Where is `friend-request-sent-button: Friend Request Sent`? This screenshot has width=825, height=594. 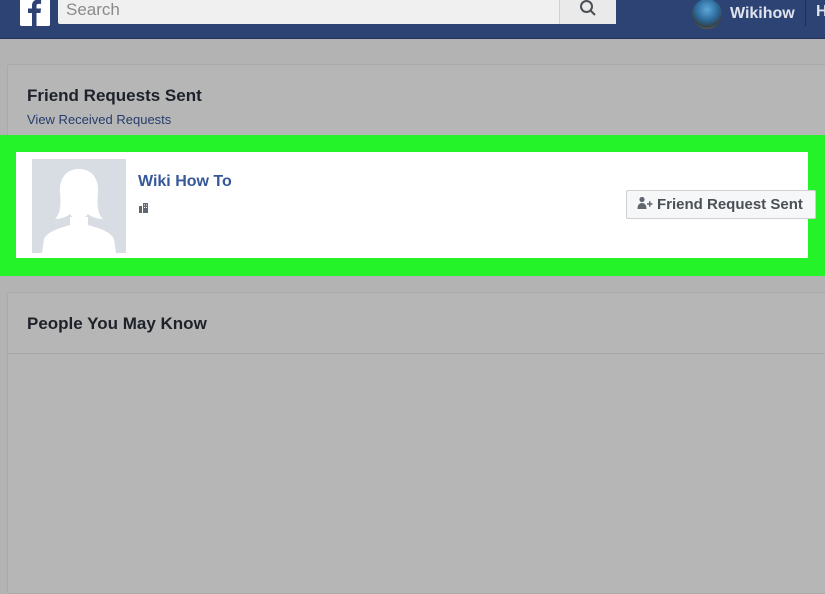 friend-request-sent-button: Friend Request Sent is located at coordinates (721, 204).